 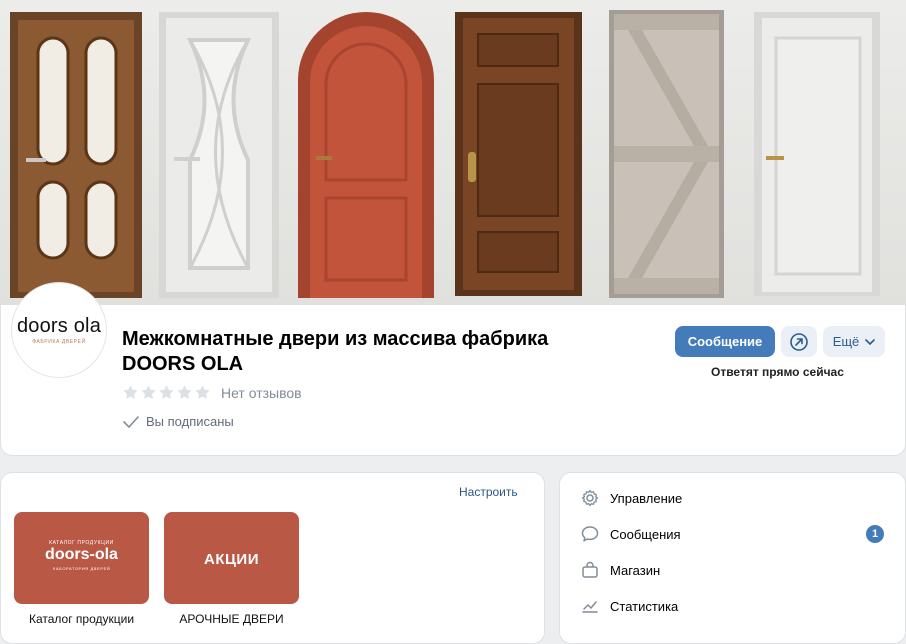 I want to click on gear-icon, so click(x=590, y=498).